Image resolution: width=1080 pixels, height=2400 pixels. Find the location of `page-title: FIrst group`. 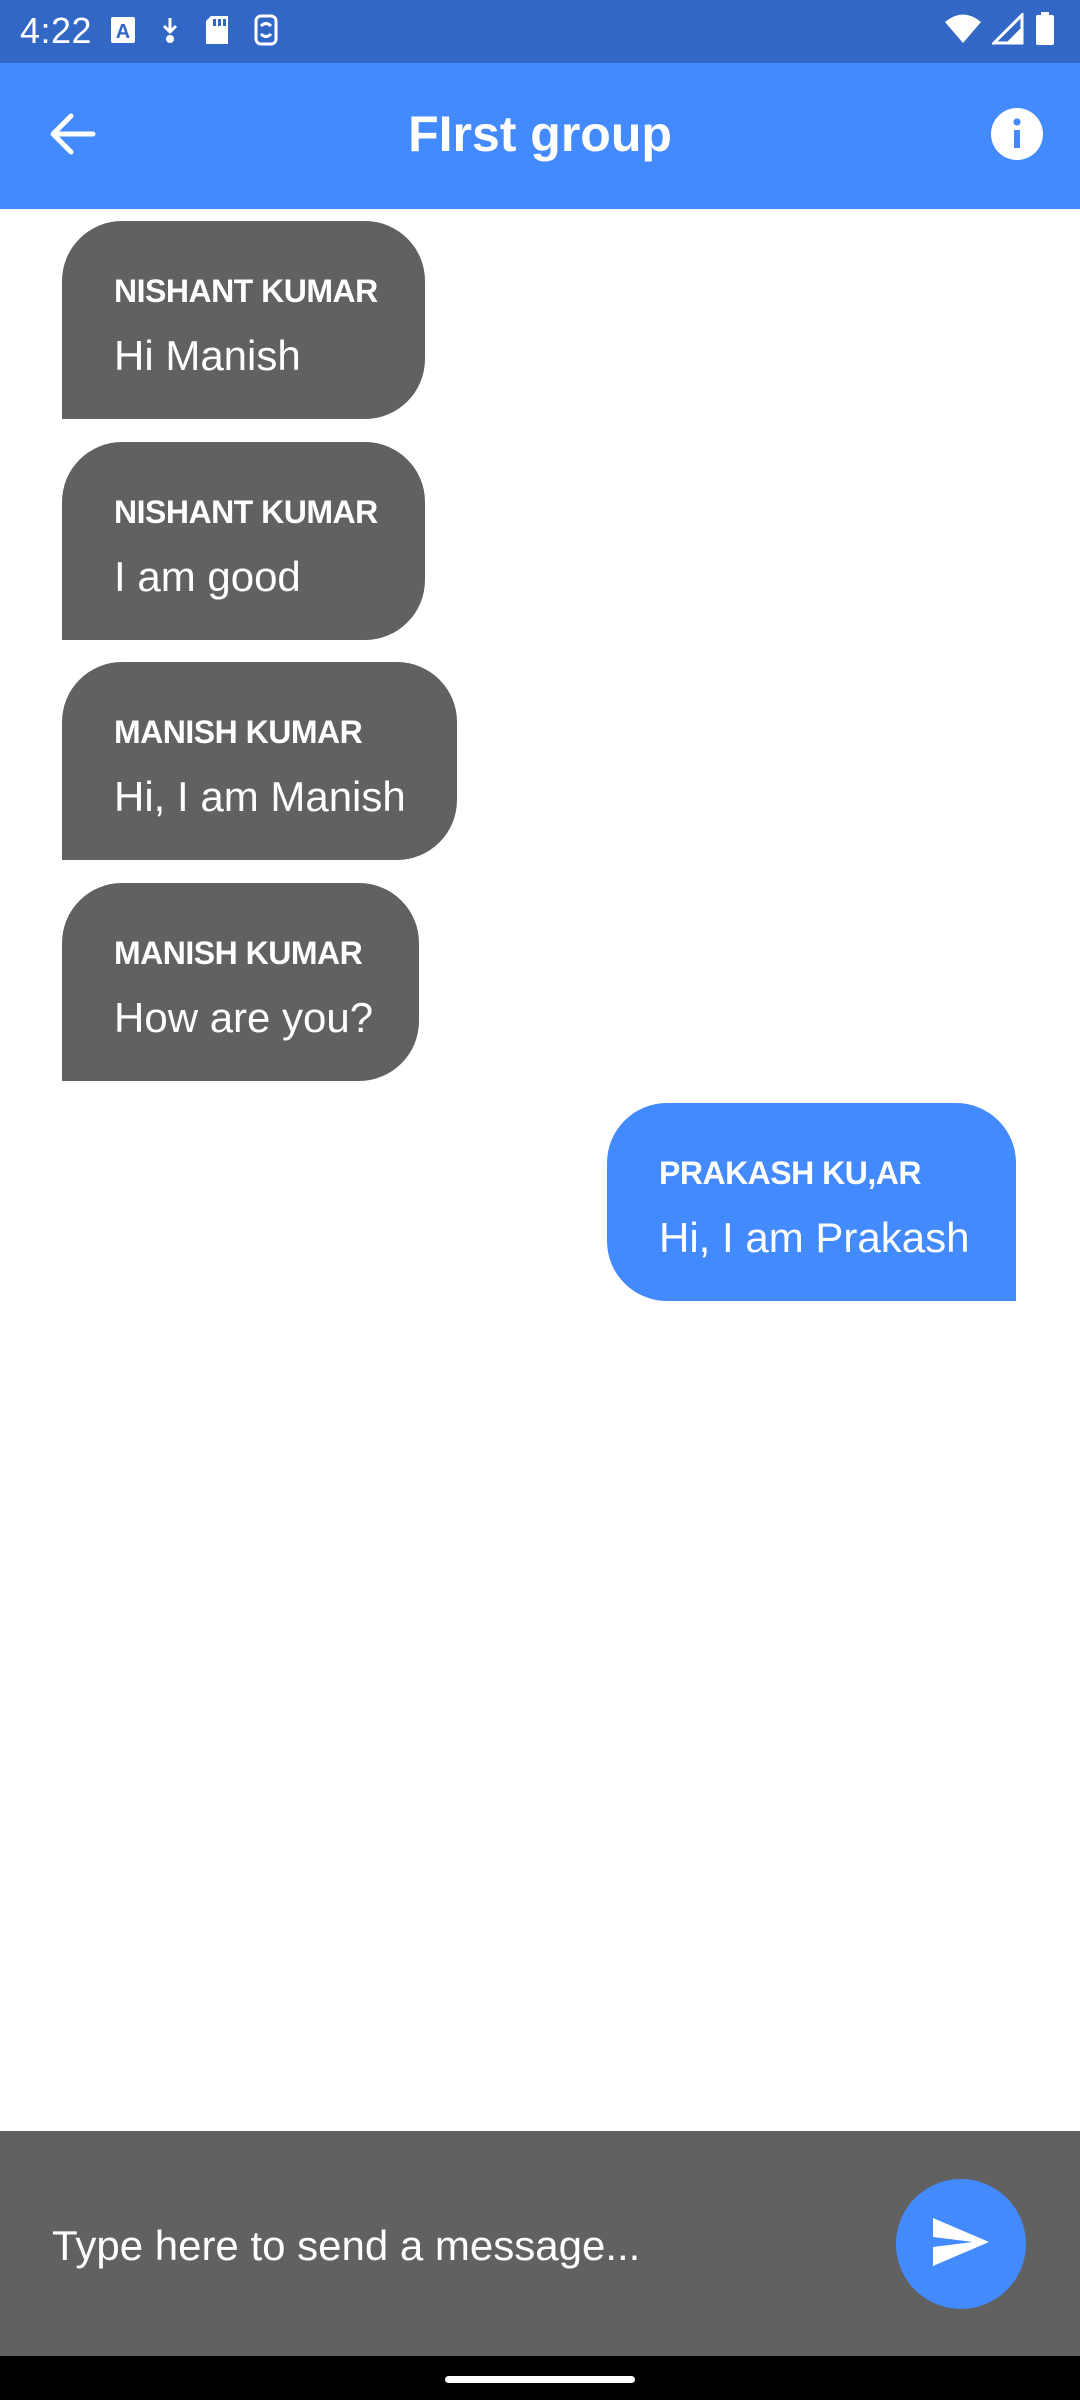

page-title: FIrst group is located at coordinates (540, 134).